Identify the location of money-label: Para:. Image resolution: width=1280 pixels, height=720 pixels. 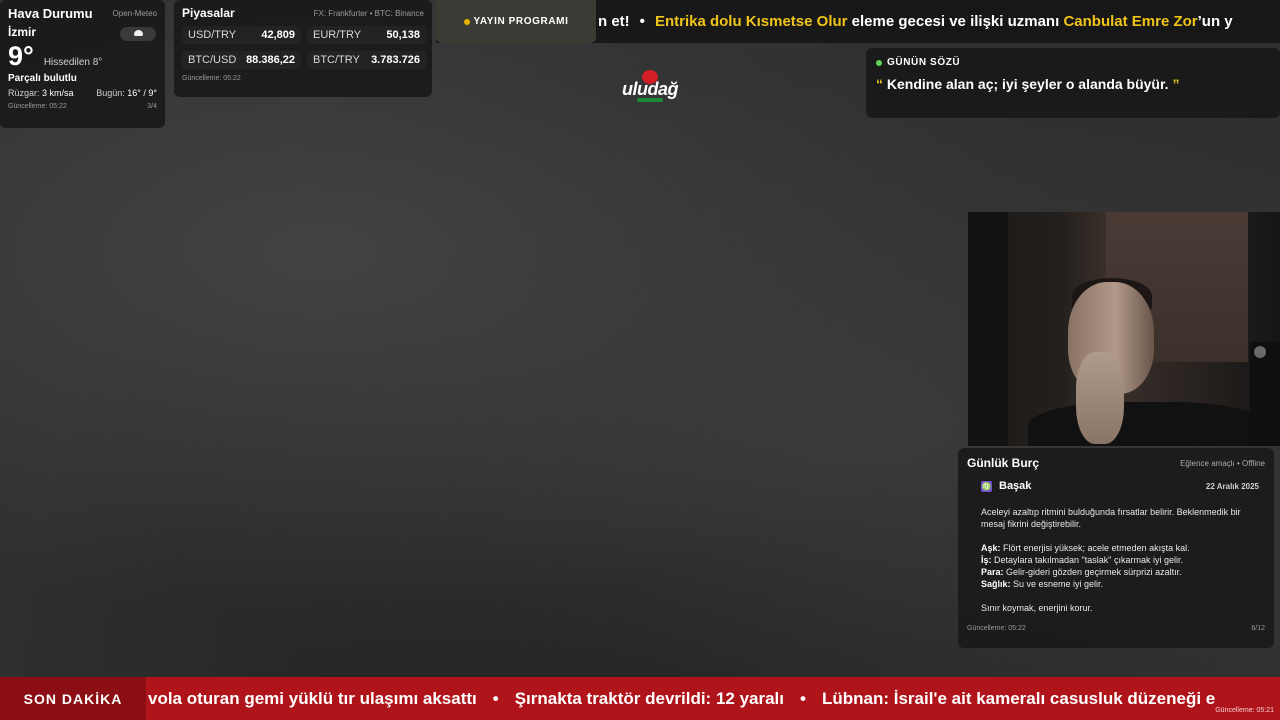
(992, 572).